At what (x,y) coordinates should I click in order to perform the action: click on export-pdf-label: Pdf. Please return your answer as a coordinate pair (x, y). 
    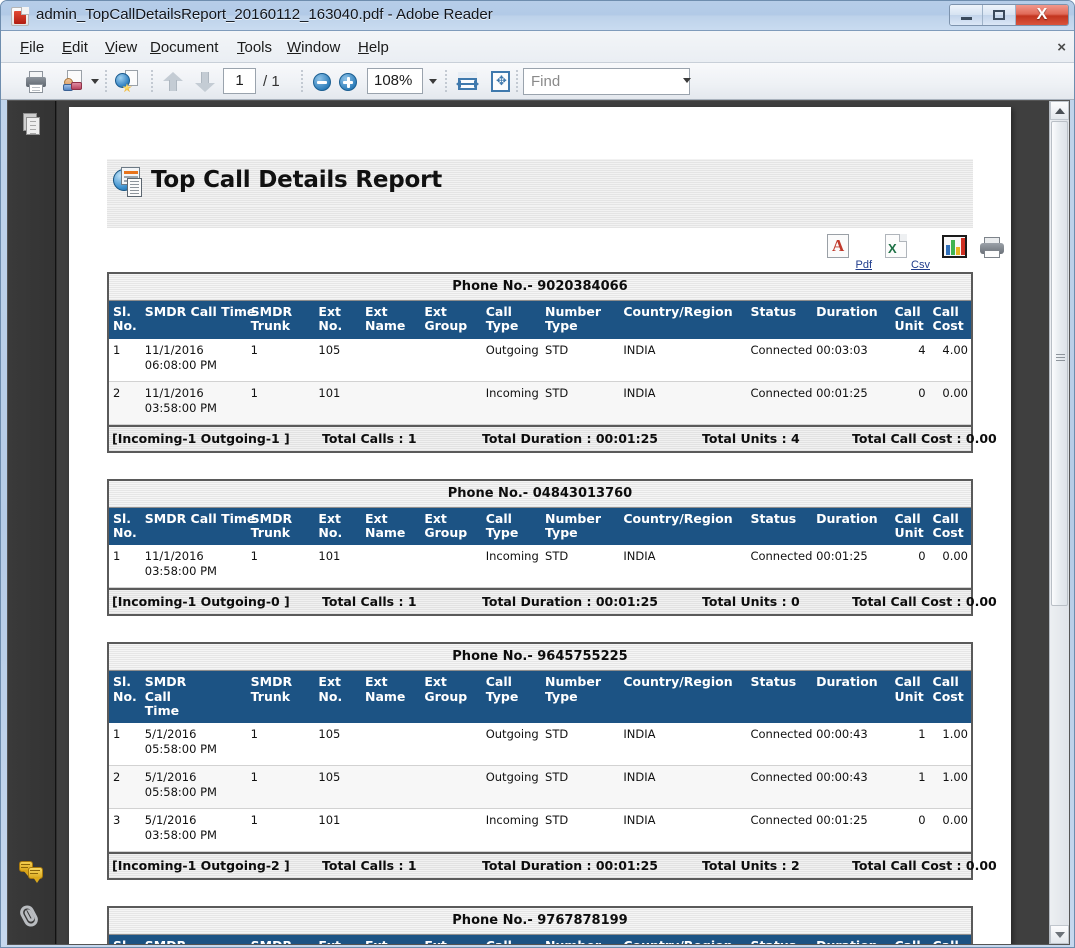
    Looking at the image, I should click on (863, 265).